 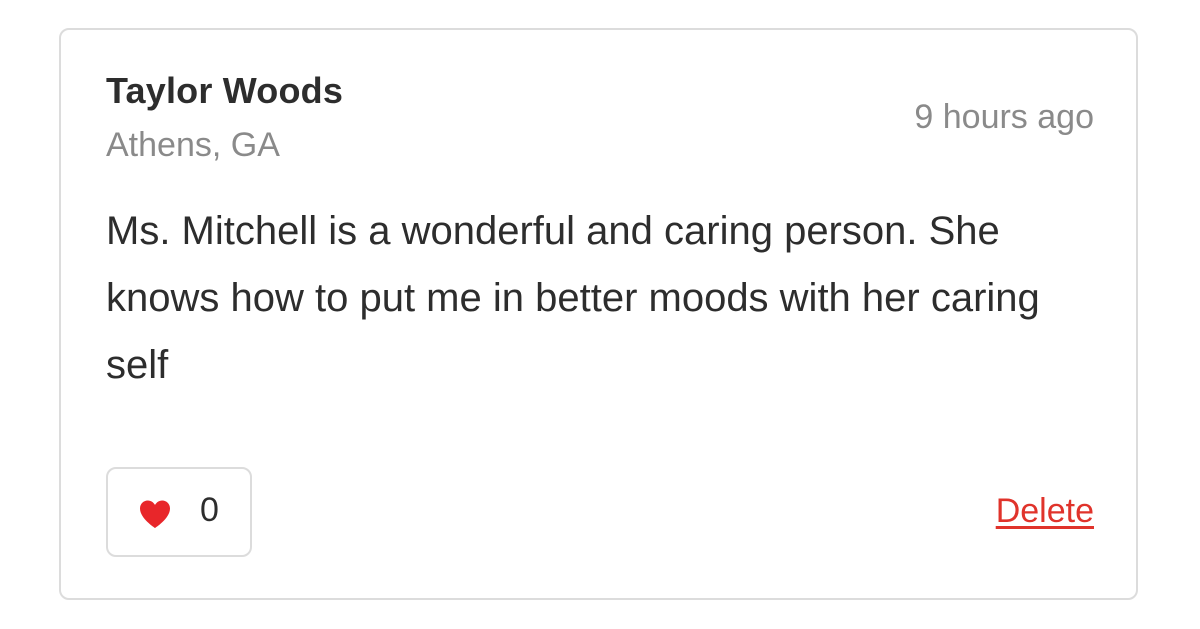 What do you see at coordinates (225, 90) in the screenshot?
I see `author-name: Taylor Woods` at bounding box center [225, 90].